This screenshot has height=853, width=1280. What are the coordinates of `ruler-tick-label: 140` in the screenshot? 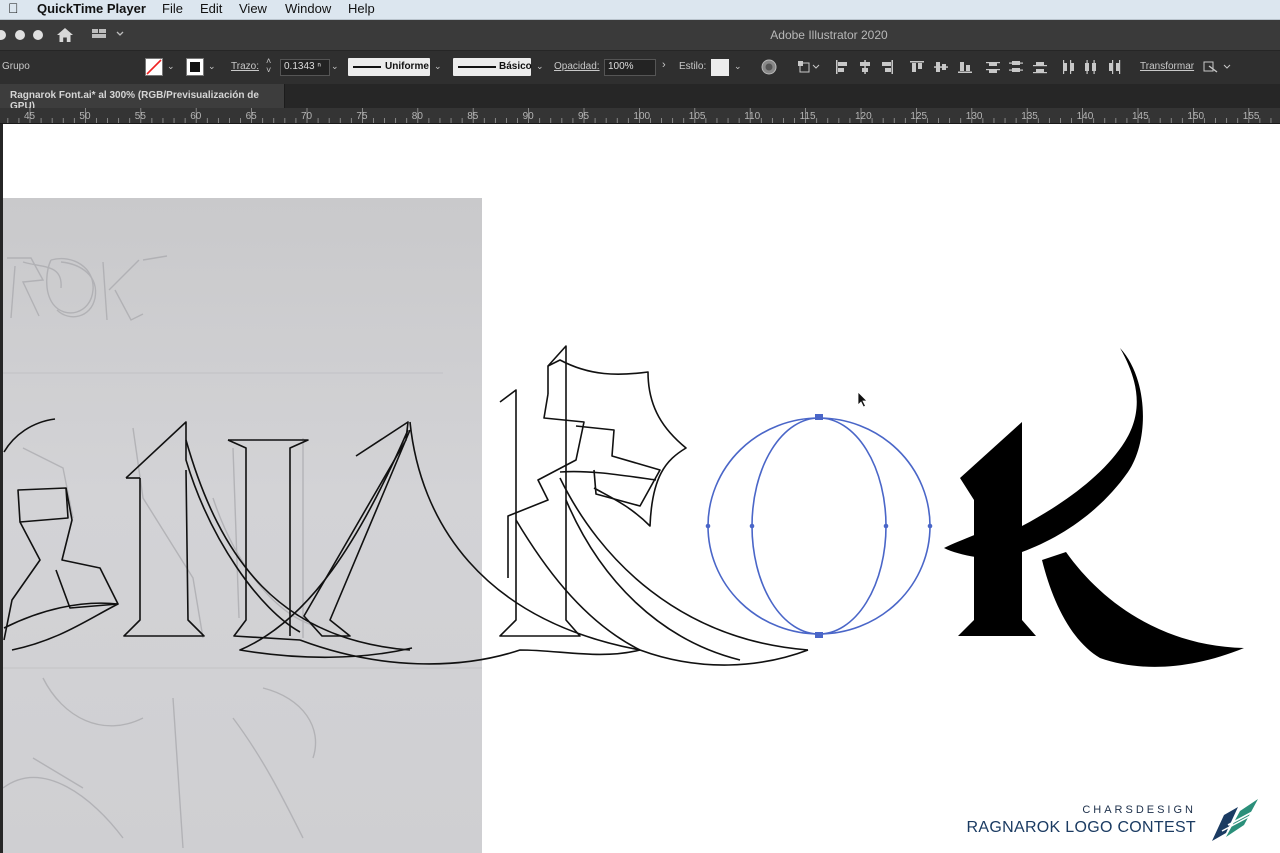 It's located at (1085, 116).